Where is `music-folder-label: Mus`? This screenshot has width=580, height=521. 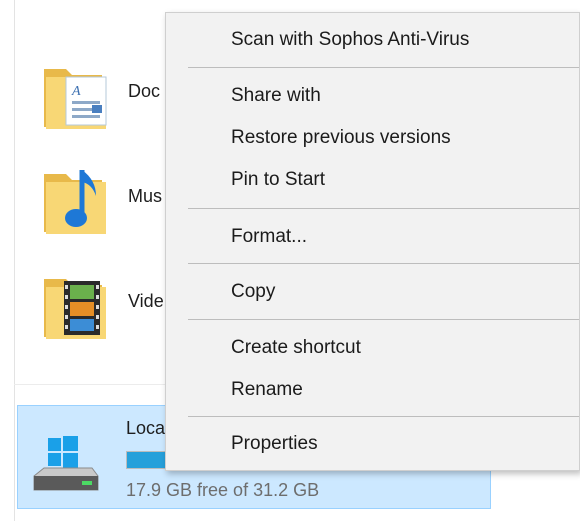
music-folder-label: Mus is located at coordinates (145, 196).